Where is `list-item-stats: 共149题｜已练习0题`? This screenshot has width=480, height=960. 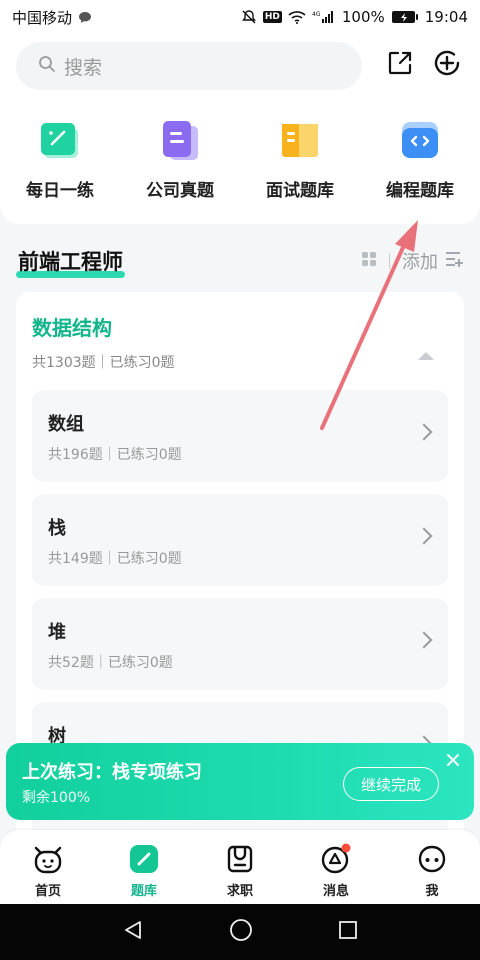
list-item-stats: 共149题｜已练习0题 is located at coordinates (115, 559).